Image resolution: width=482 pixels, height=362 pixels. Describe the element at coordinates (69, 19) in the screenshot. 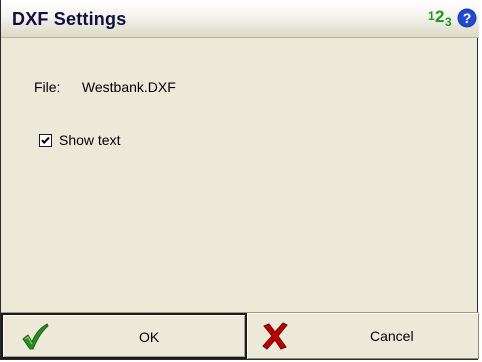

I see `dialog-title: DXF Settings` at that location.